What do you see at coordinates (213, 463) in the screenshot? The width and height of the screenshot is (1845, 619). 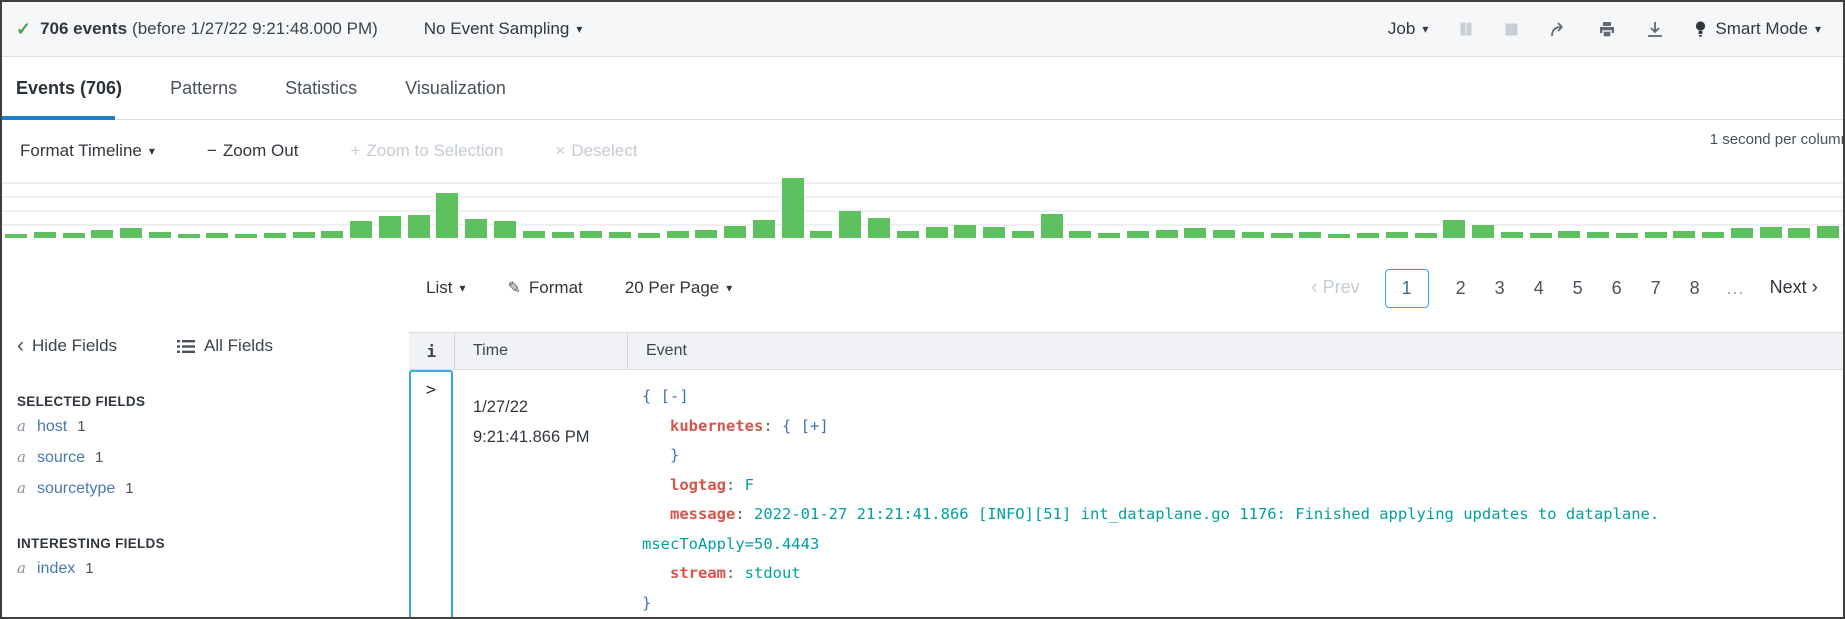 I see `field-item-source: a source 1` at bounding box center [213, 463].